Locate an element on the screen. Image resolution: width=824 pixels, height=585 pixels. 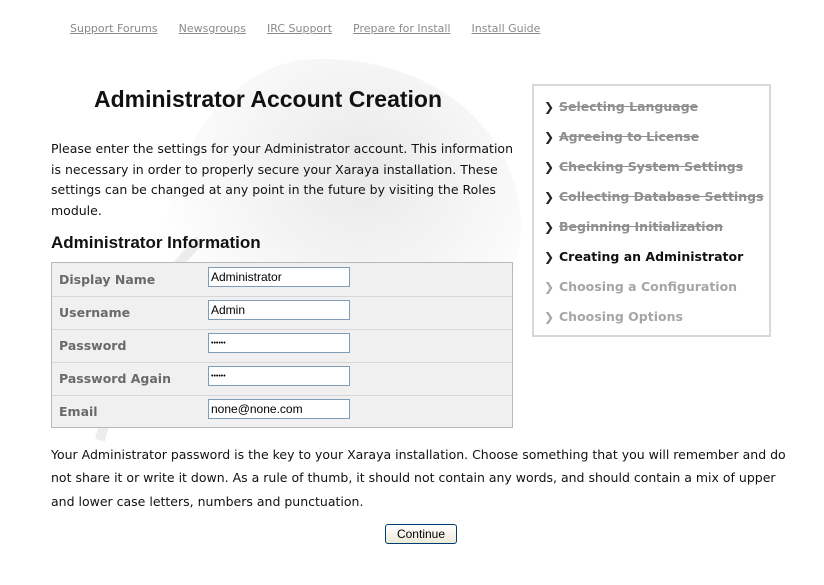
continue-button: Continue is located at coordinates (421, 534).